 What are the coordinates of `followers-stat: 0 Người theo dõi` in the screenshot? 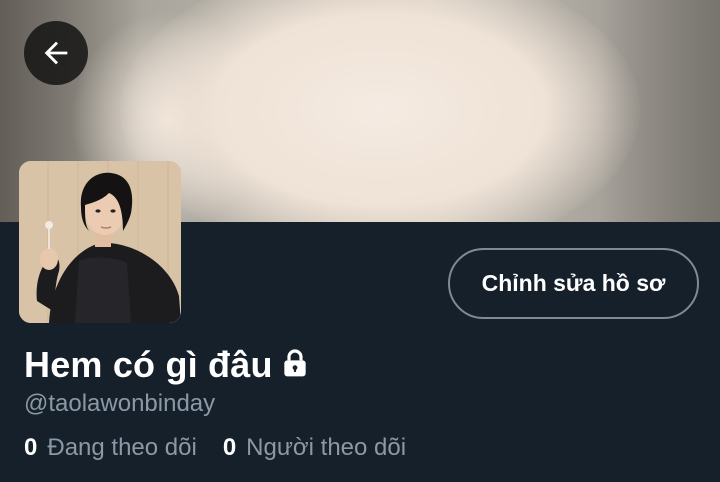 It's located at (314, 448).